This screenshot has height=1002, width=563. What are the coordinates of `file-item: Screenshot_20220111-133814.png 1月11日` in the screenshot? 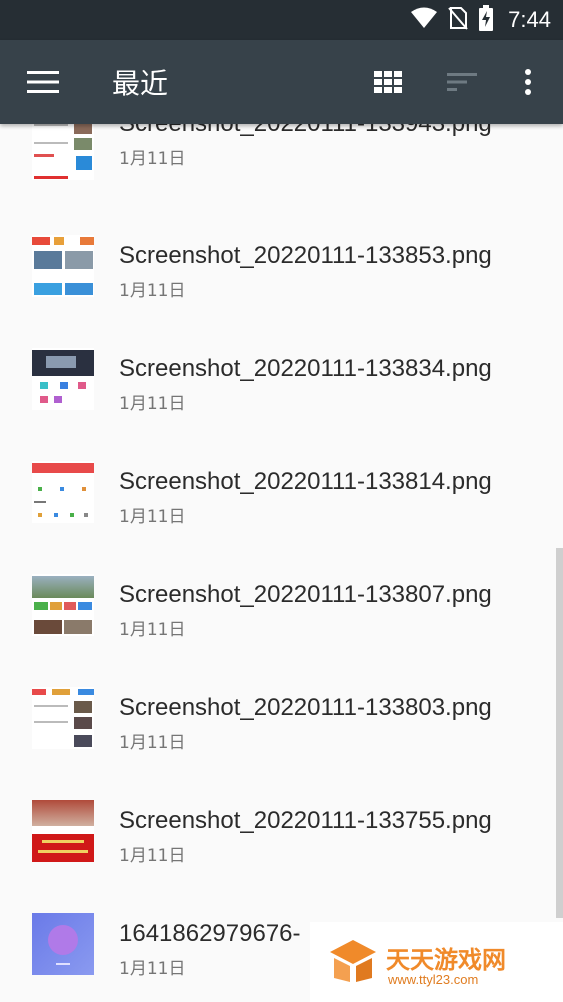 It's located at (281, 499).